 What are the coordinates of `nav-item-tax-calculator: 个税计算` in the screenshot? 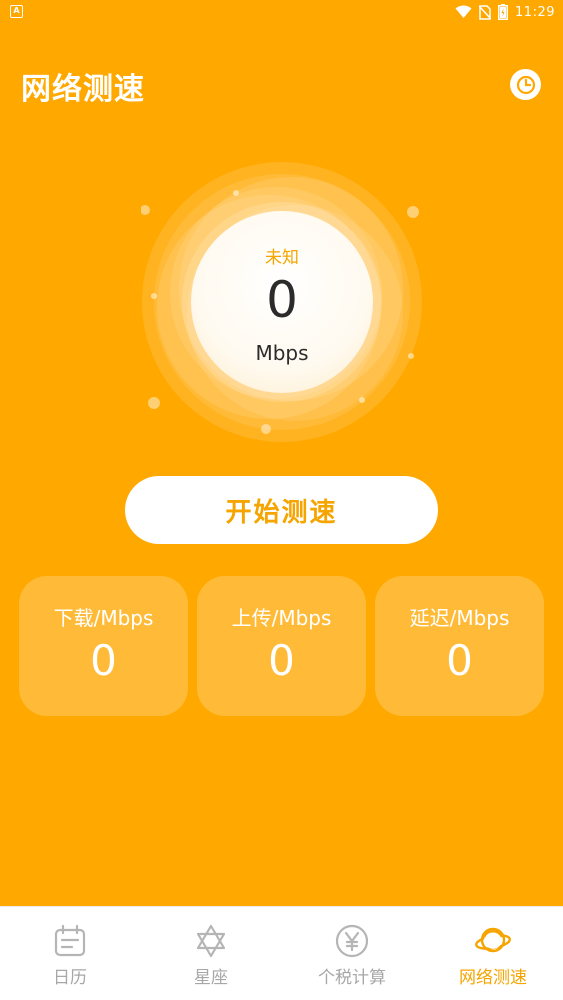 It's located at (352, 953).